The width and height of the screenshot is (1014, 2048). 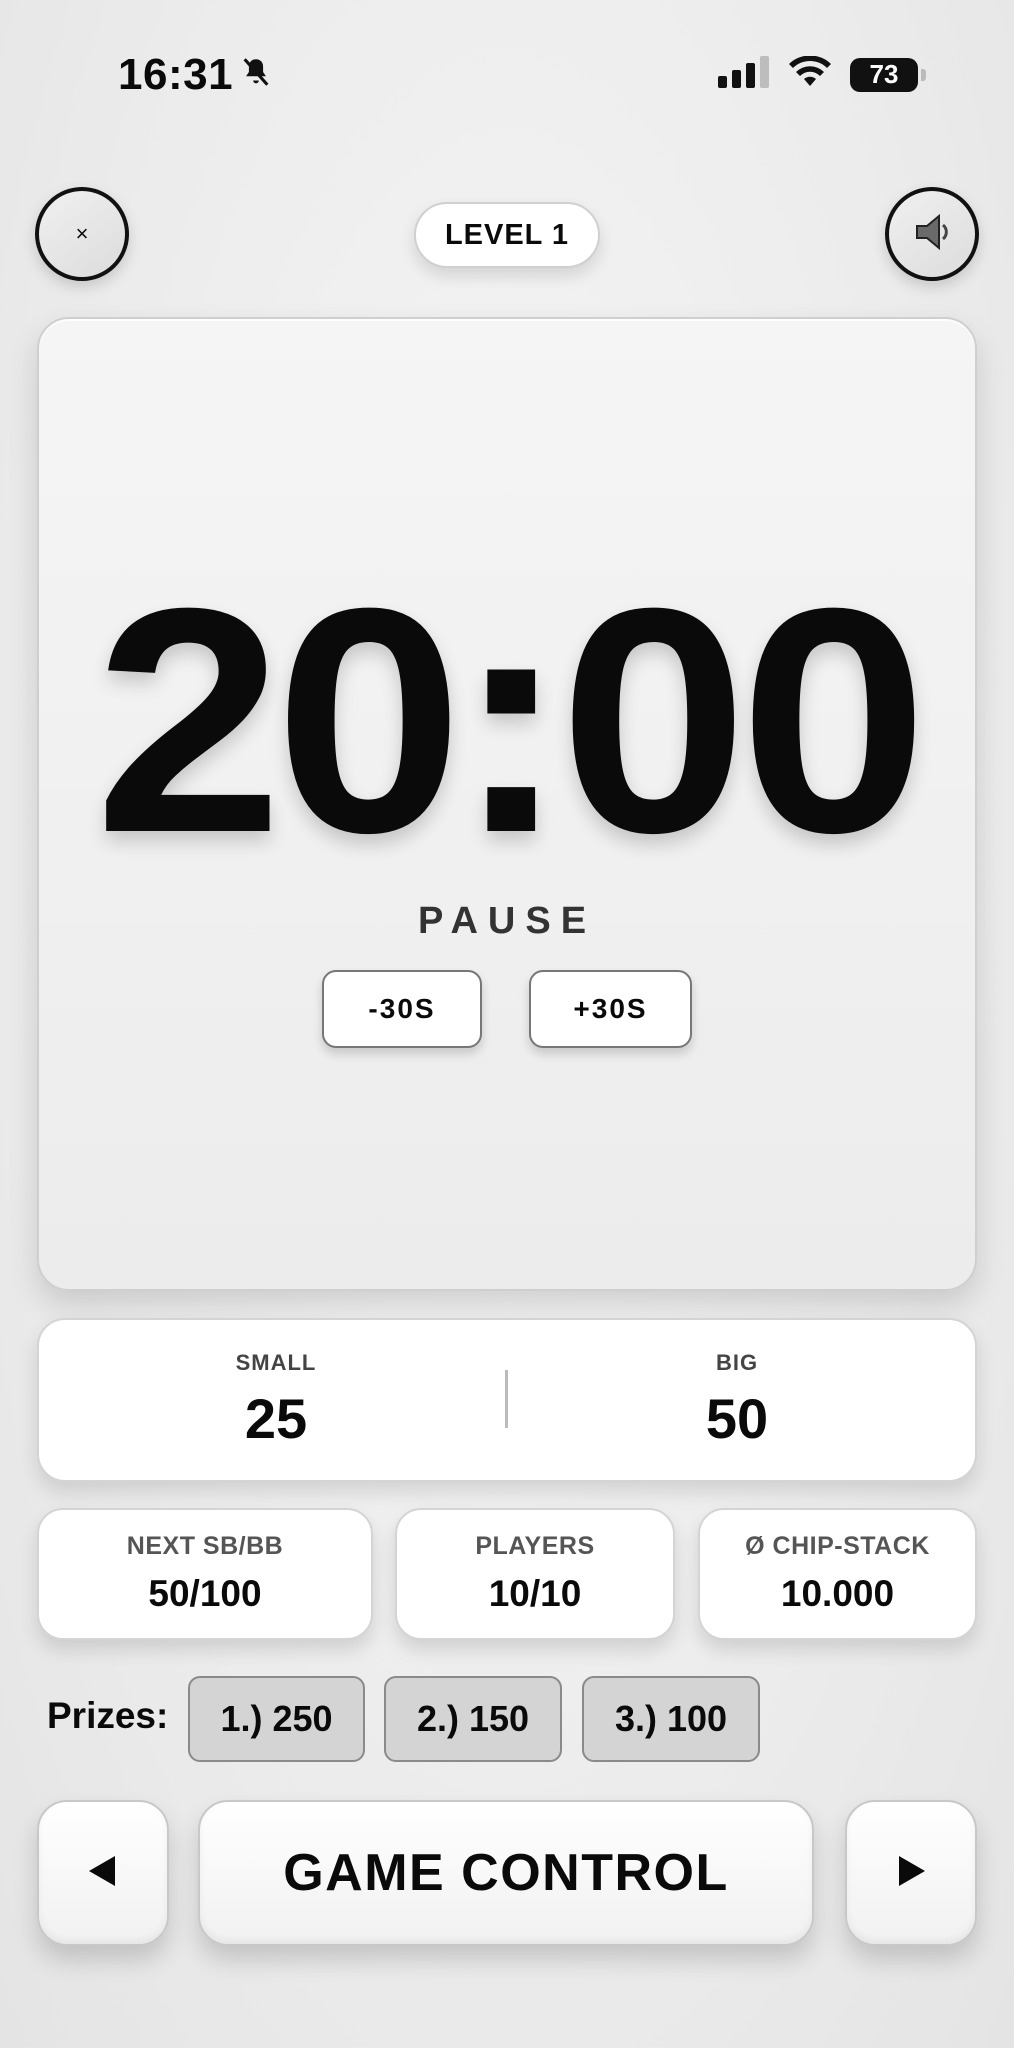 I want to click on sound-toggle-button, so click(x=932, y=234).